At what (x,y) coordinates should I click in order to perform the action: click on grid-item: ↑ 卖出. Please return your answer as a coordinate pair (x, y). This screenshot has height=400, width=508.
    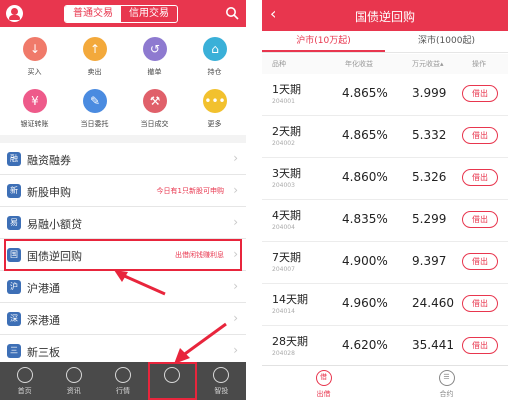
    Looking at the image, I should click on (94, 54).